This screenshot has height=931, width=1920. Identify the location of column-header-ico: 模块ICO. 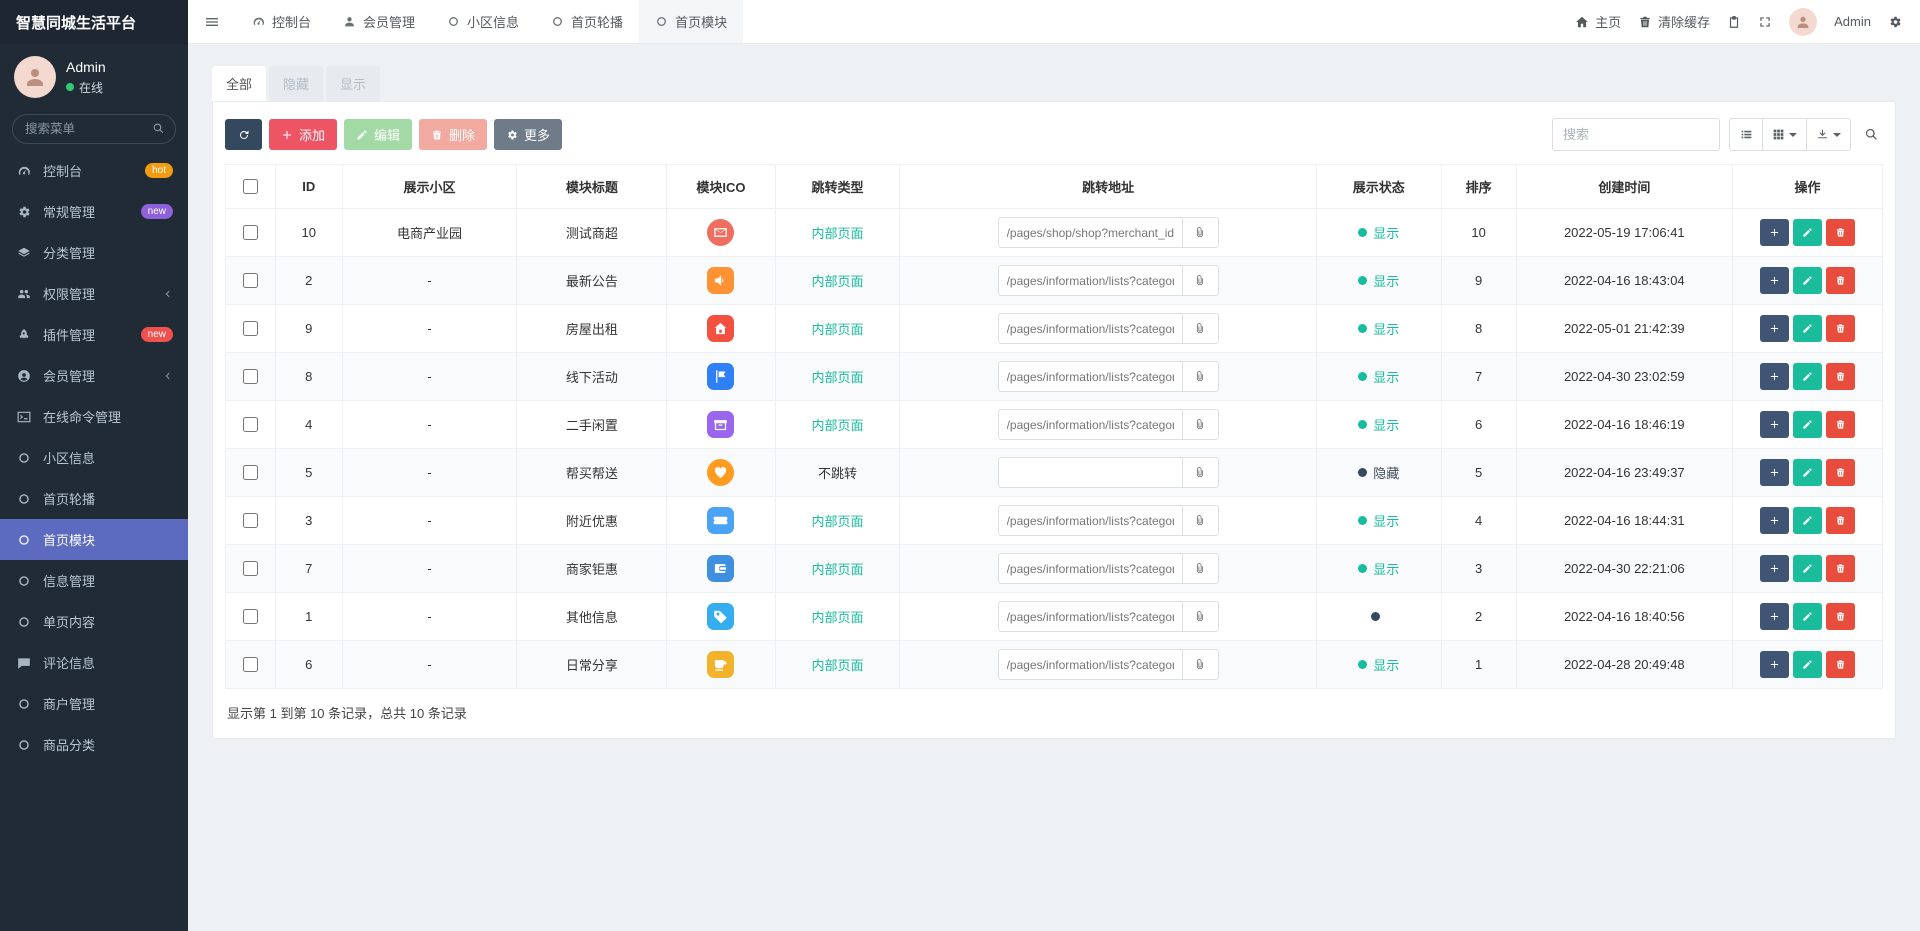
(721, 186).